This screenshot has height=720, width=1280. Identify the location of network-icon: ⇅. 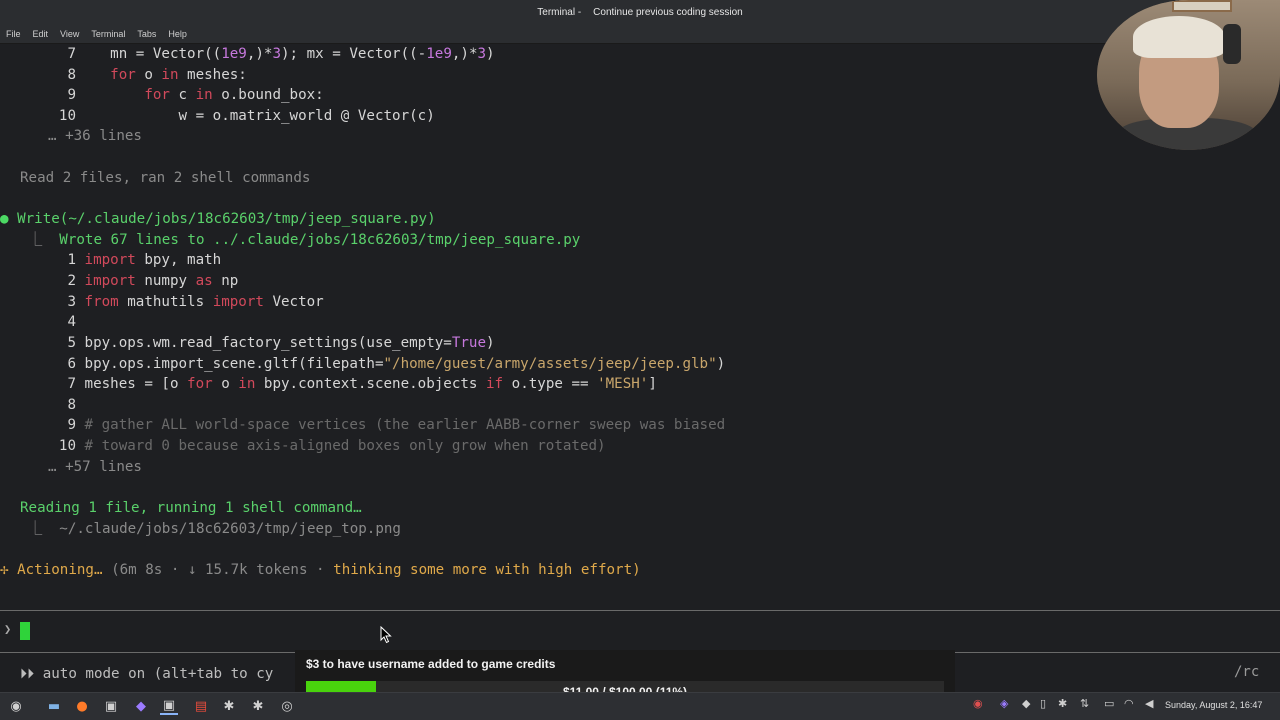
(1084, 706).